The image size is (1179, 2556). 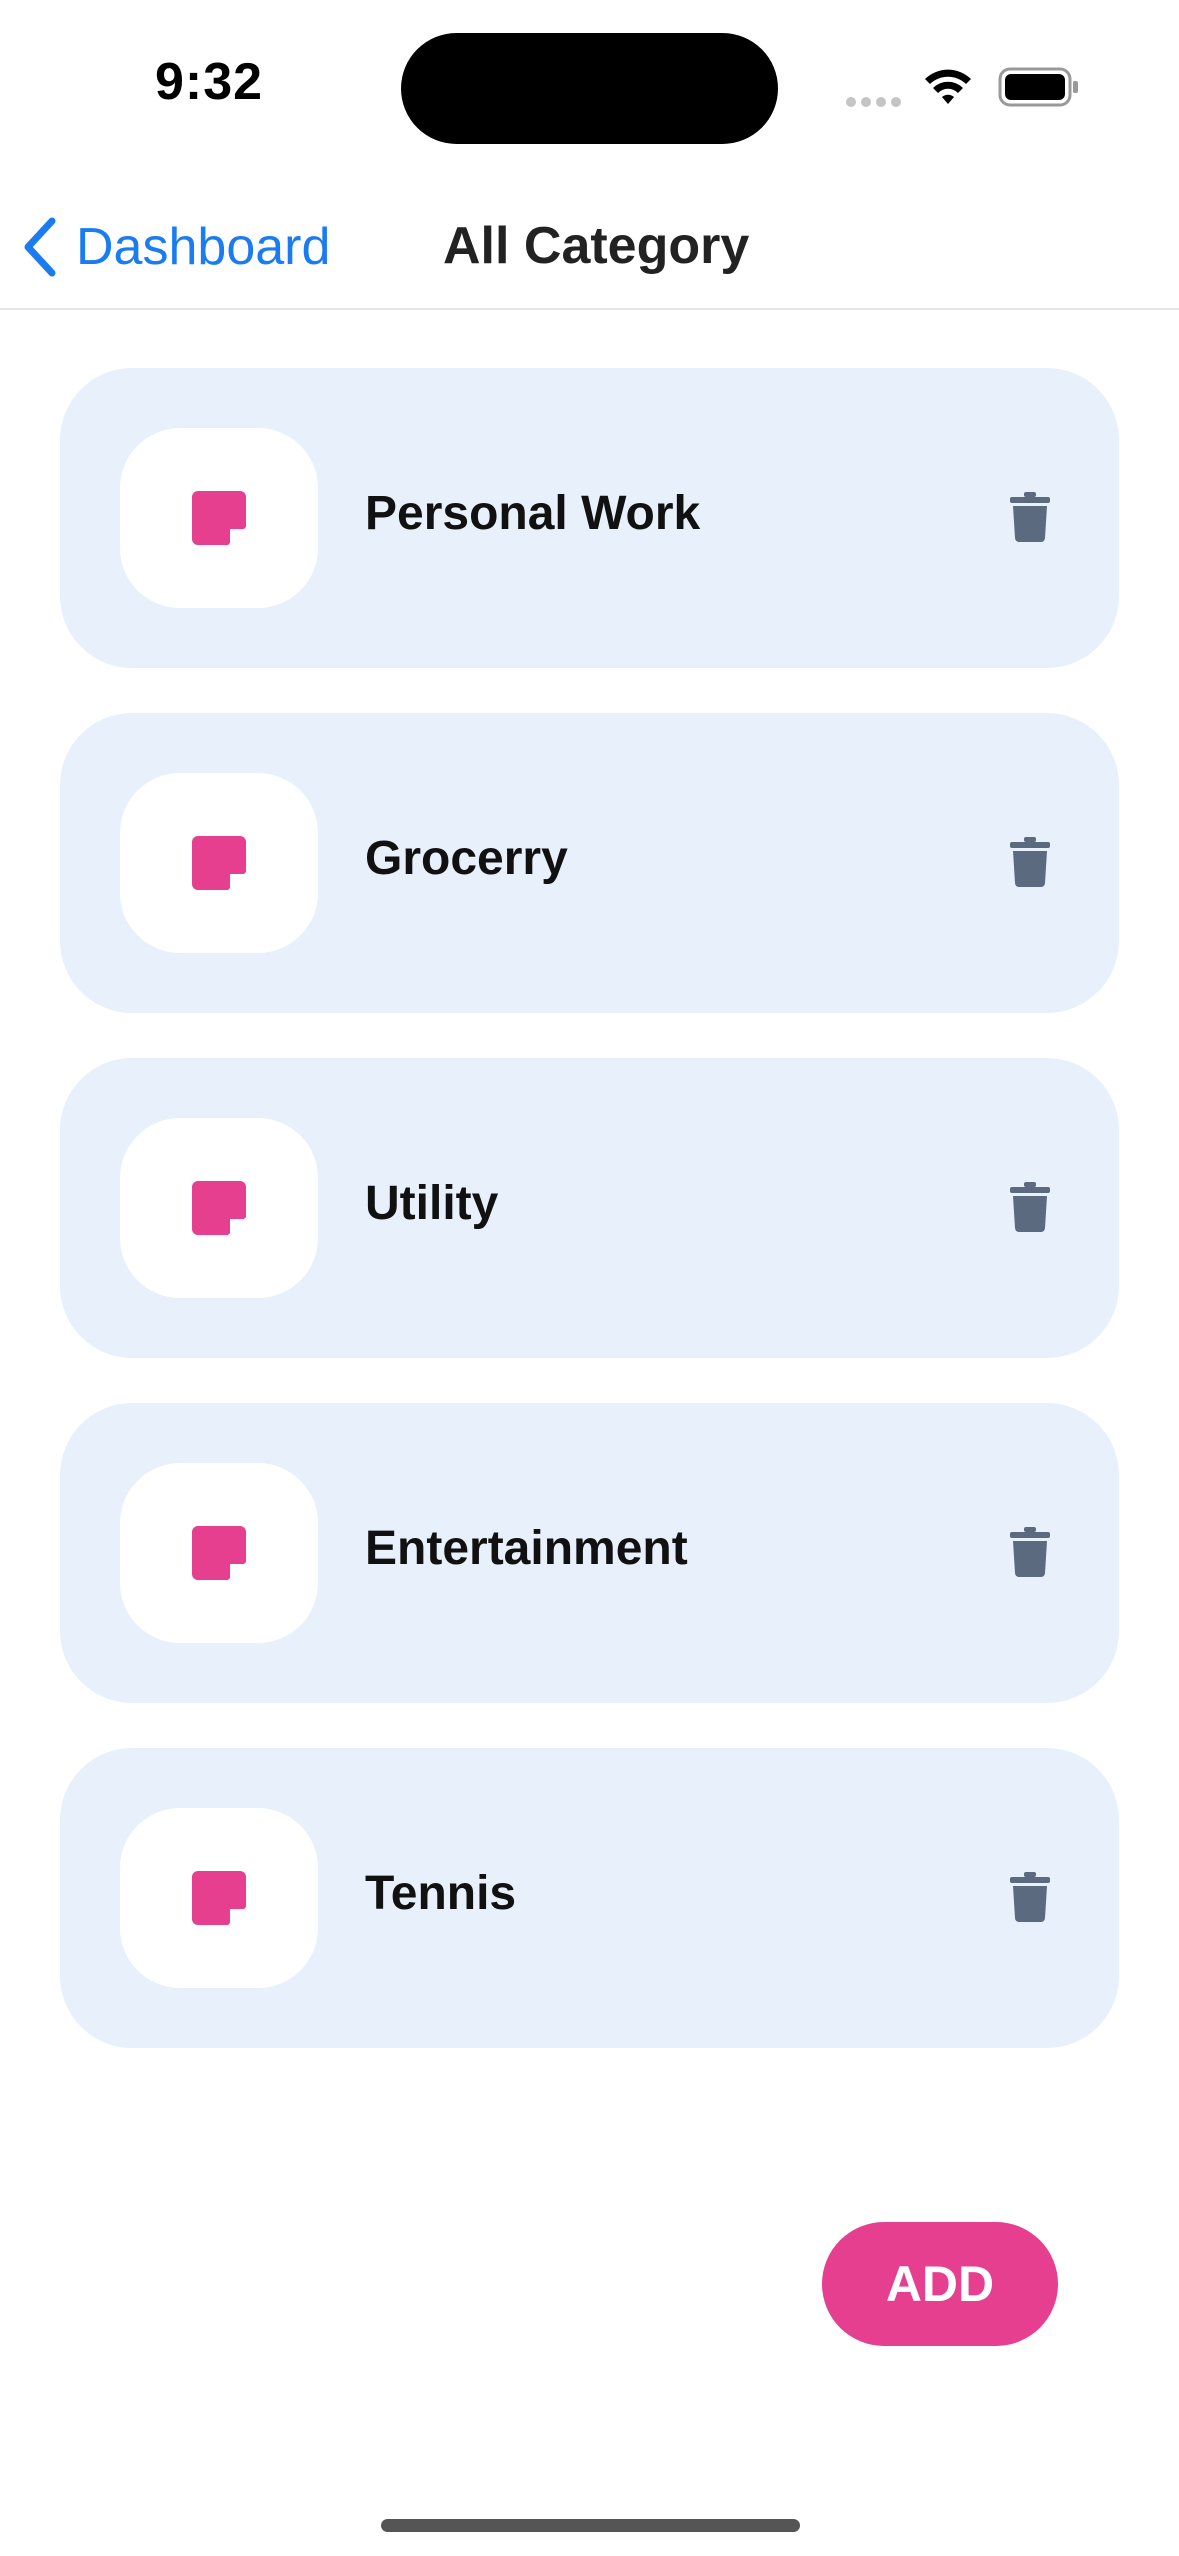 What do you see at coordinates (203, 247) in the screenshot?
I see `back-button-label: Dashboard` at bounding box center [203, 247].